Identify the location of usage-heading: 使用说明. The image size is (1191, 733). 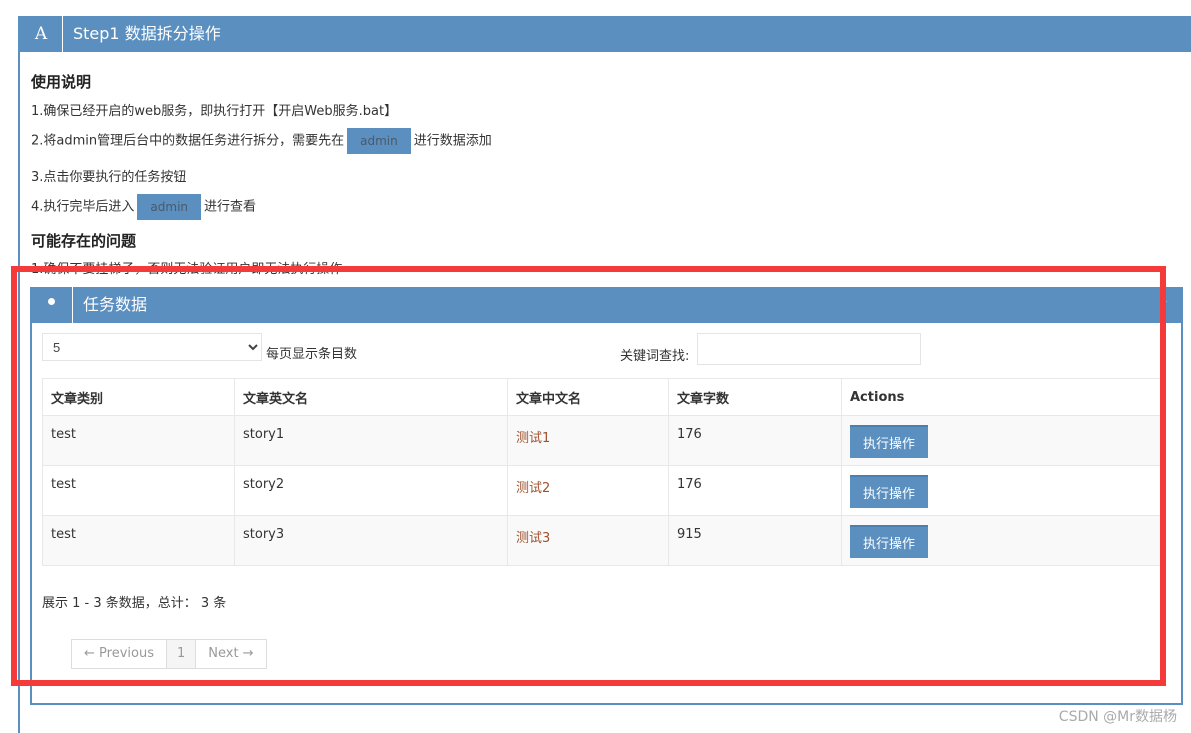
(61, 82).